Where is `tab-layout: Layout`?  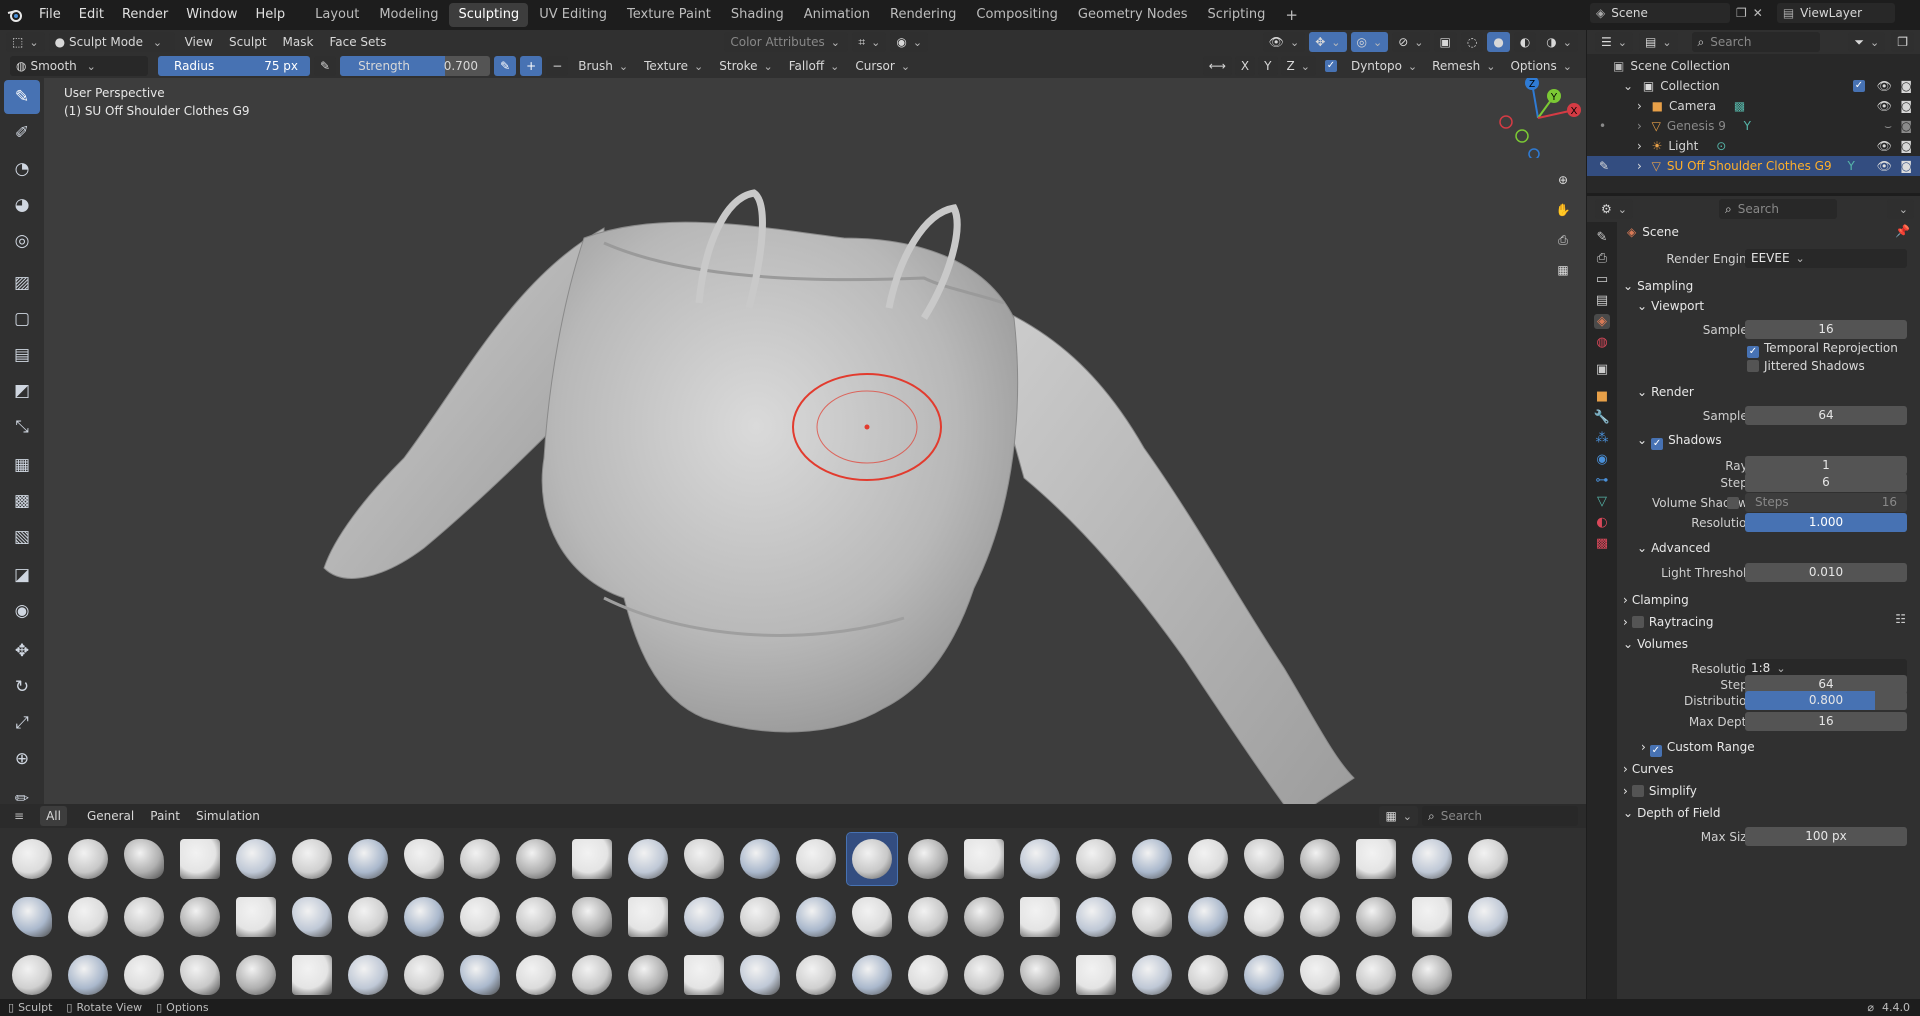 tab-layout: Layout is located at coordinates (337, 15).